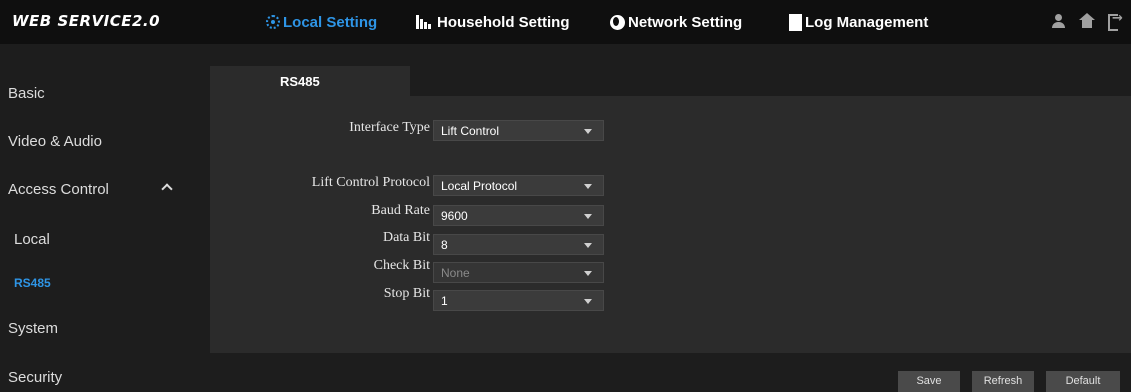 The height and width of the screenshot is (392, 1131). I want to click on nav-log-management-label: Log Management, so click(867, 22).